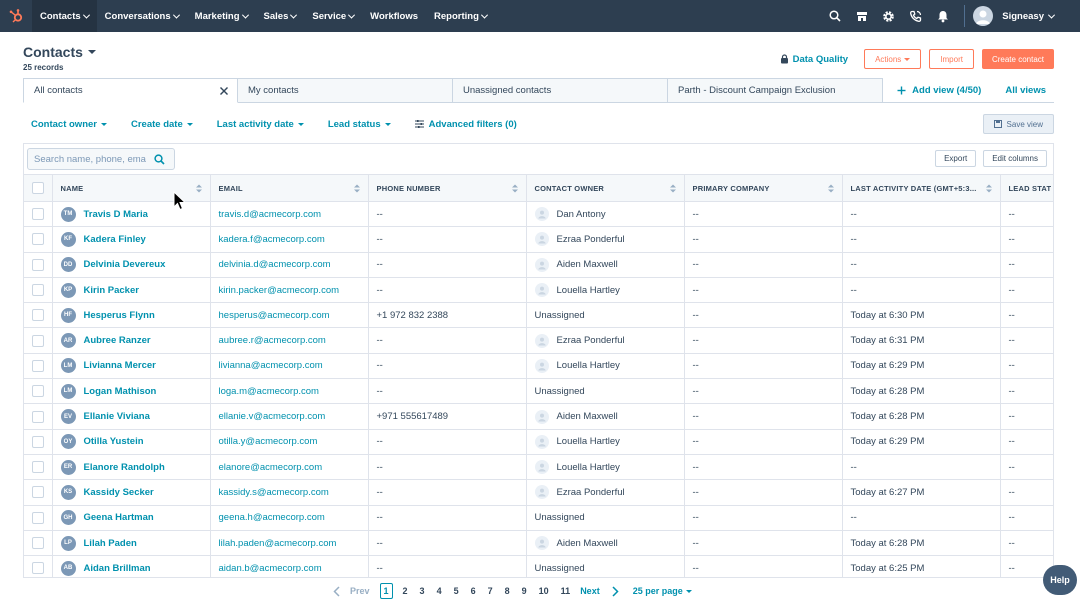  What do you see at coordinates (456, 591) in the screenshot?
I see `page-number: 5` at bounding box center [456, 591].